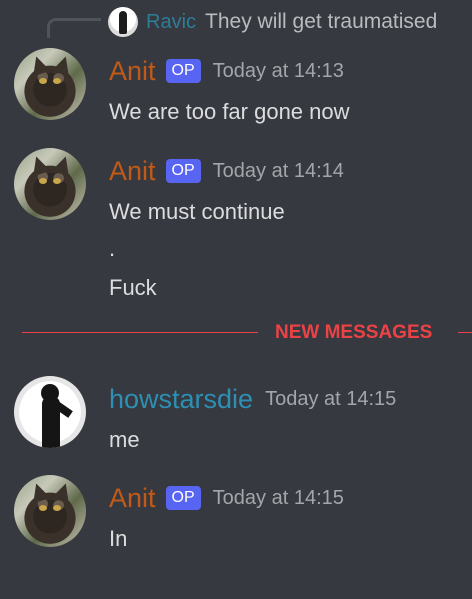 The image size is (472, 599). What do you see at coordinates (197, 211) in the screenshot?
I see `message-content: We must continue` at bounding box center [197, 211].